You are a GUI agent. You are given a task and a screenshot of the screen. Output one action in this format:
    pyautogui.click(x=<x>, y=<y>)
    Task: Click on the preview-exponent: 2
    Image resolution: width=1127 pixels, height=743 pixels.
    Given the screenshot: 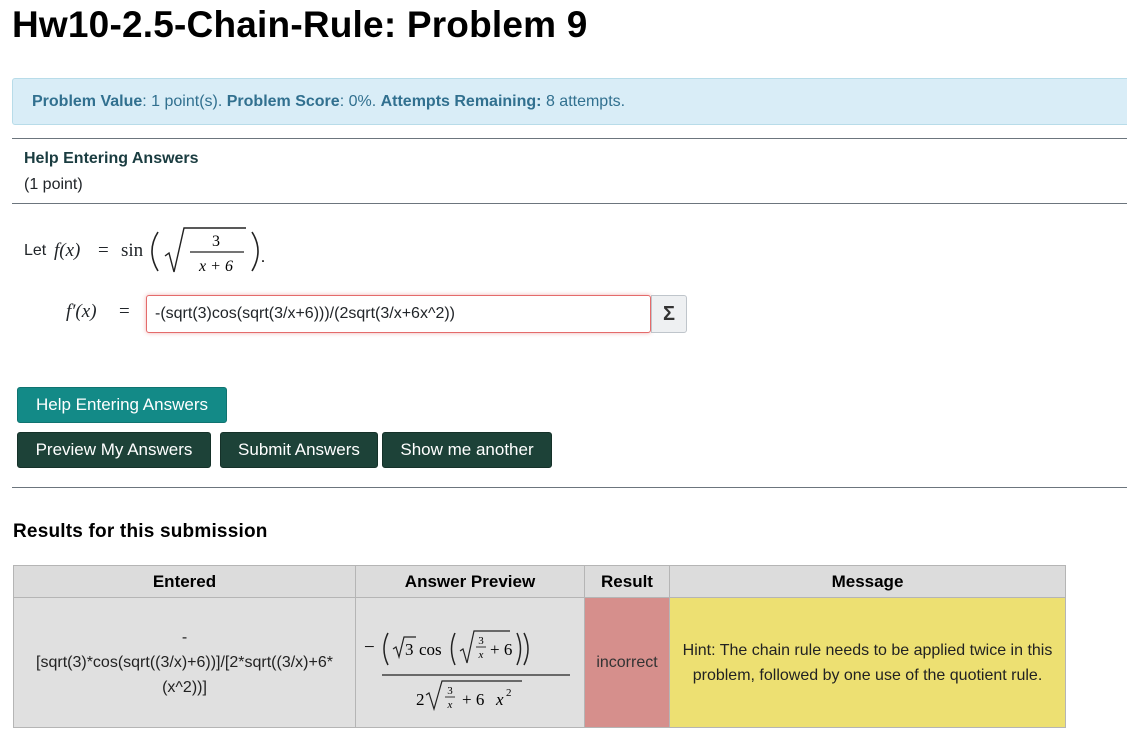 What is the action you would take?
    pyautogui.click(x=509, y=693)
    